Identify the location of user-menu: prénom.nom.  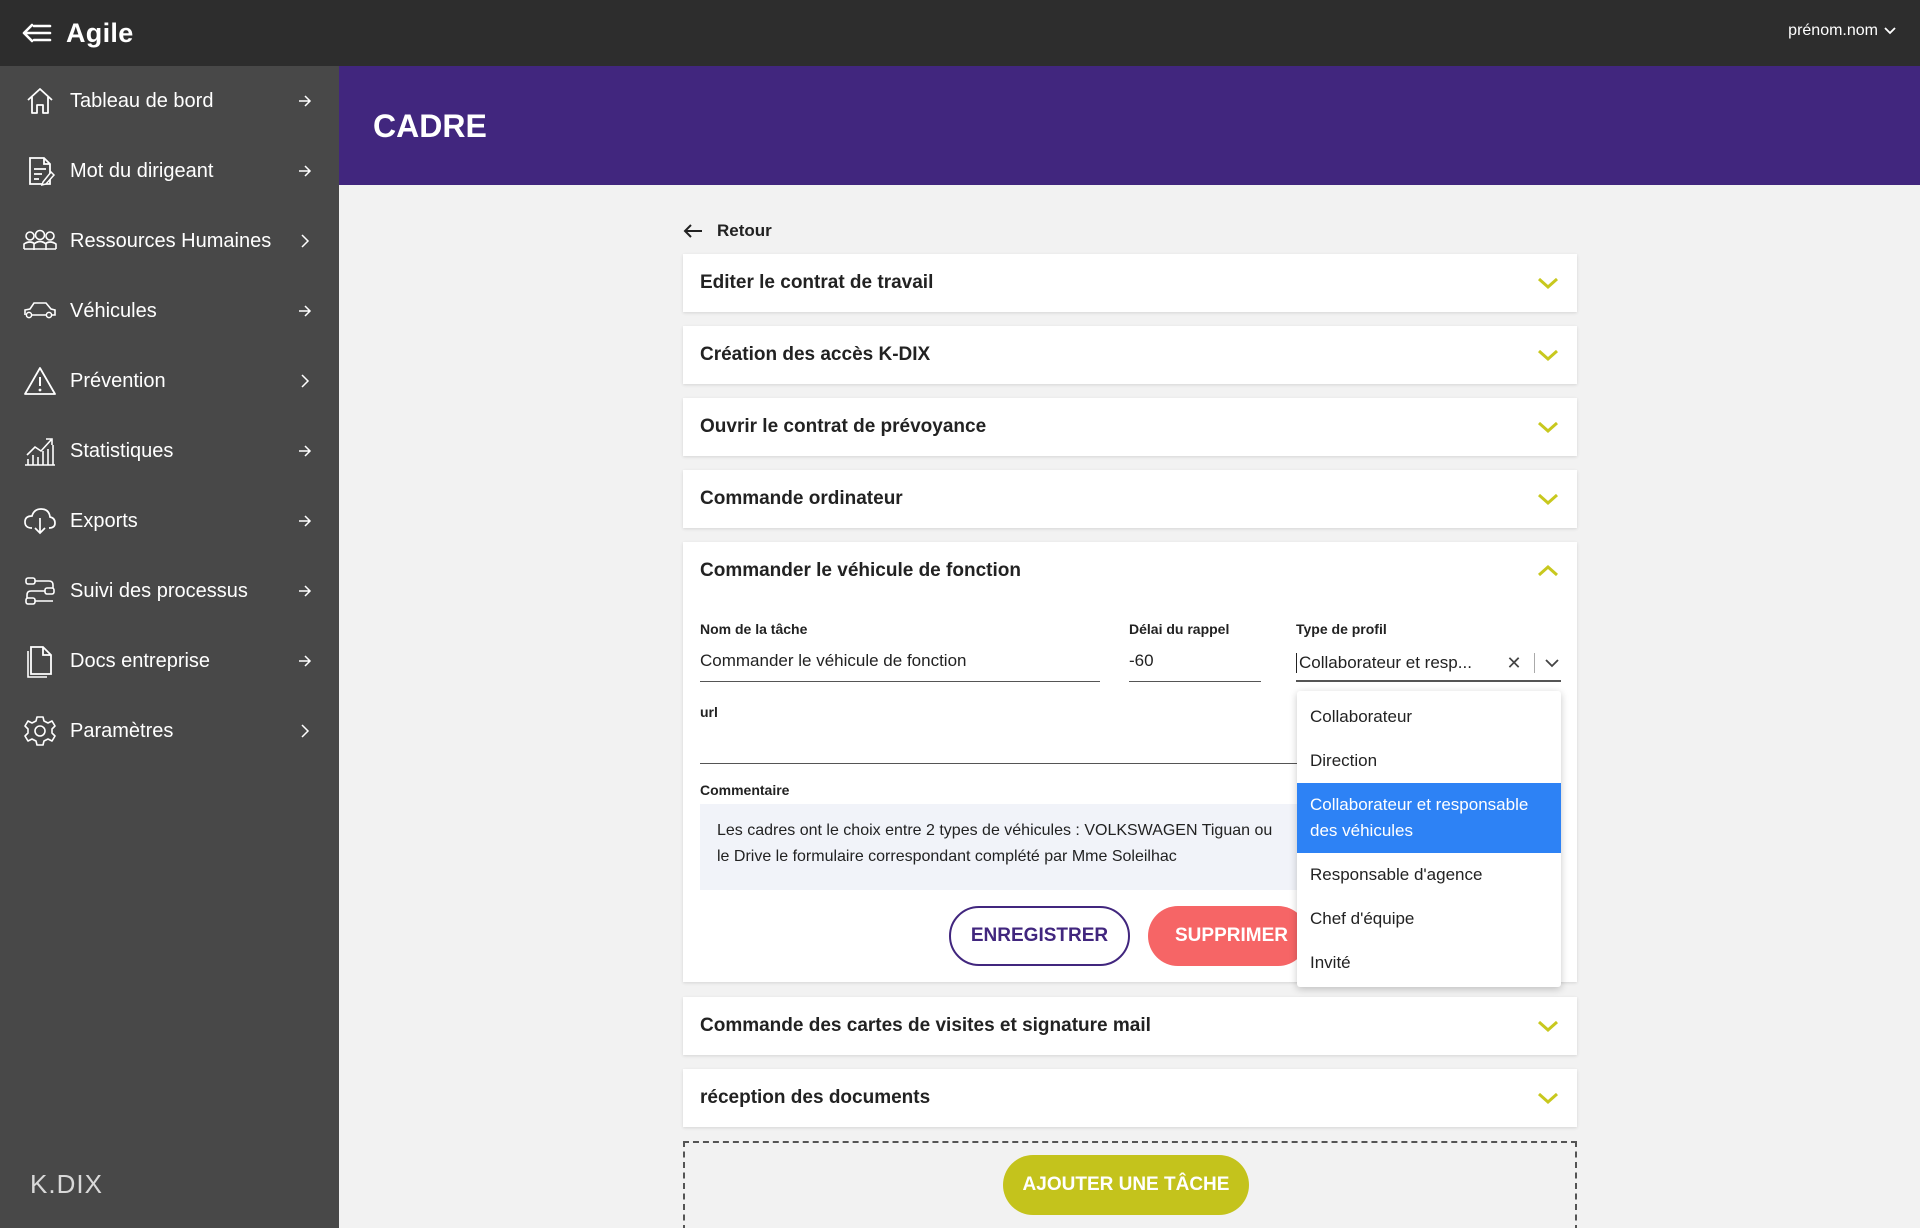
(1842, 31).